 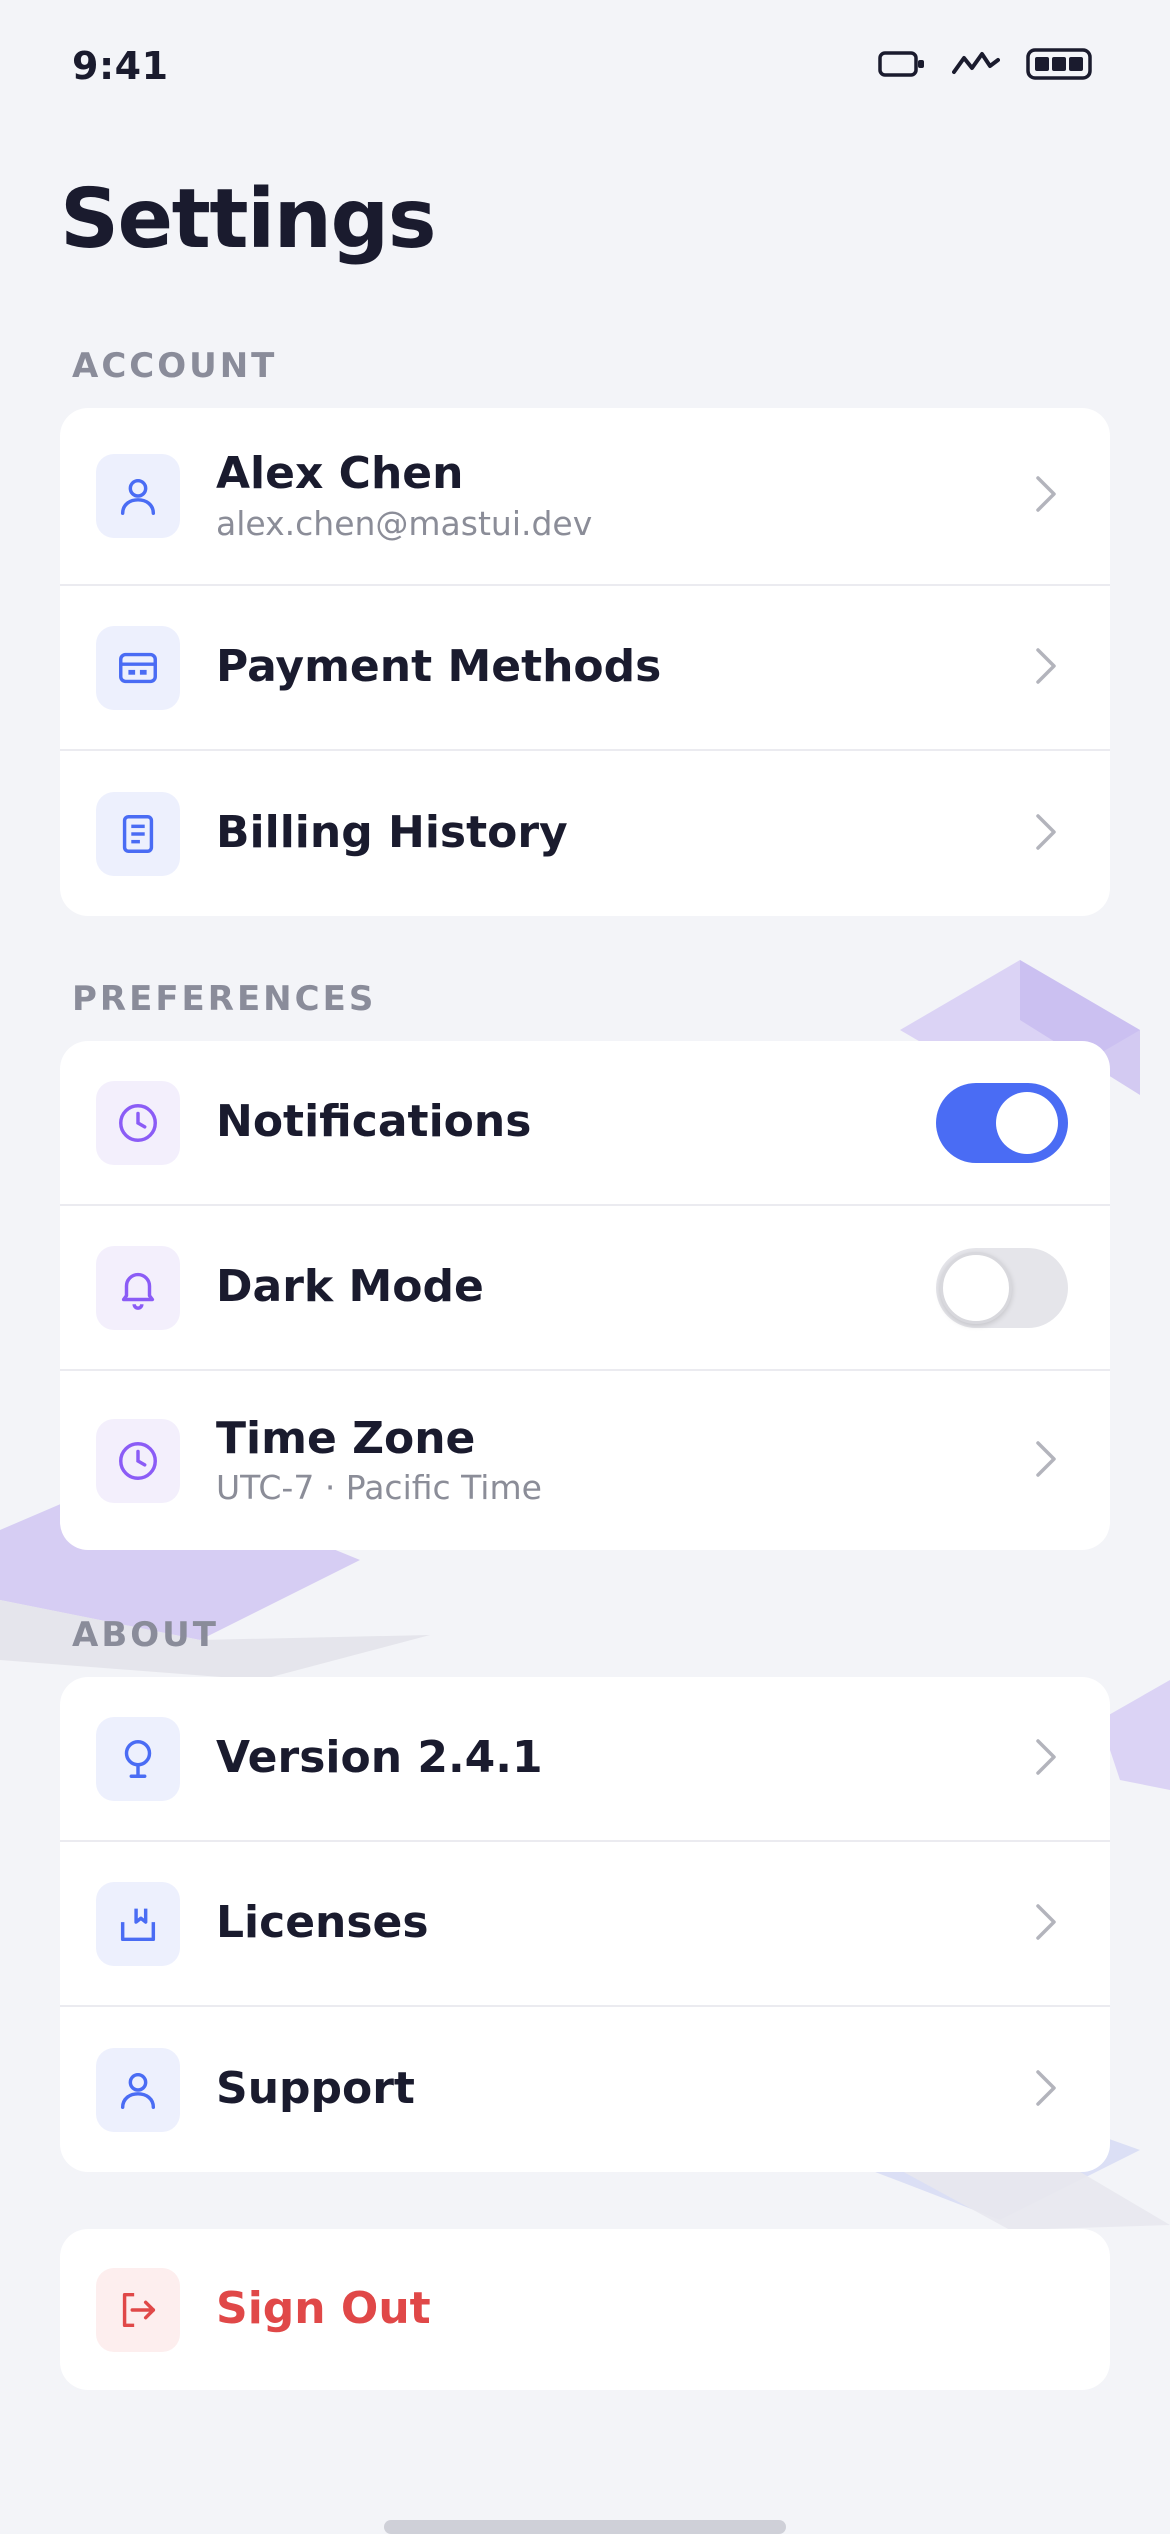 I want to click on notifications-label: Notifications, so click(x=374, y=1122).